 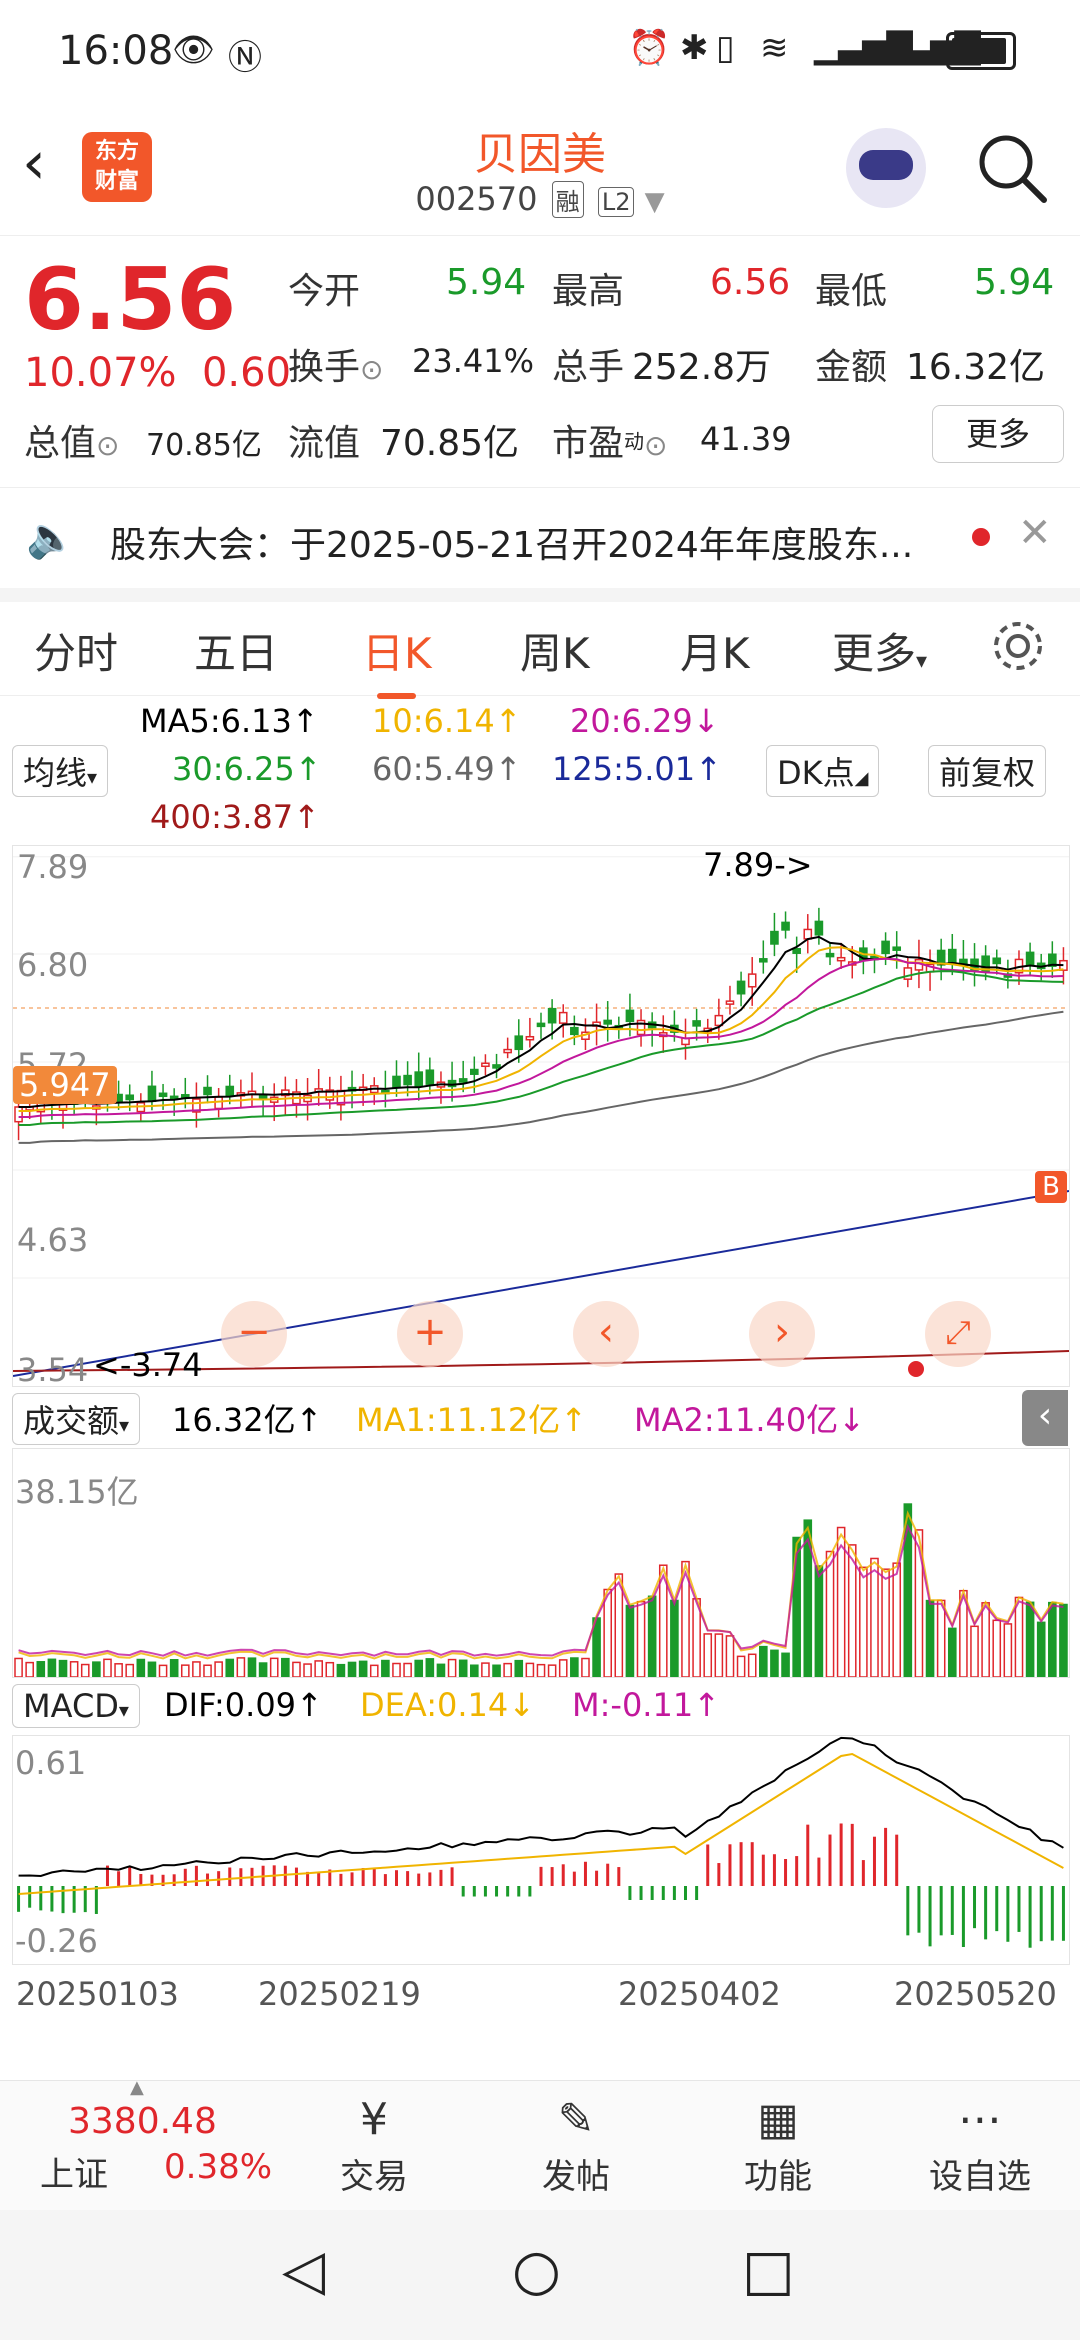 What do you see at coordinates (53, 1370) in the screenshot?
I see `kline-y-5: 3.54` at bounding box center [53, 1370].